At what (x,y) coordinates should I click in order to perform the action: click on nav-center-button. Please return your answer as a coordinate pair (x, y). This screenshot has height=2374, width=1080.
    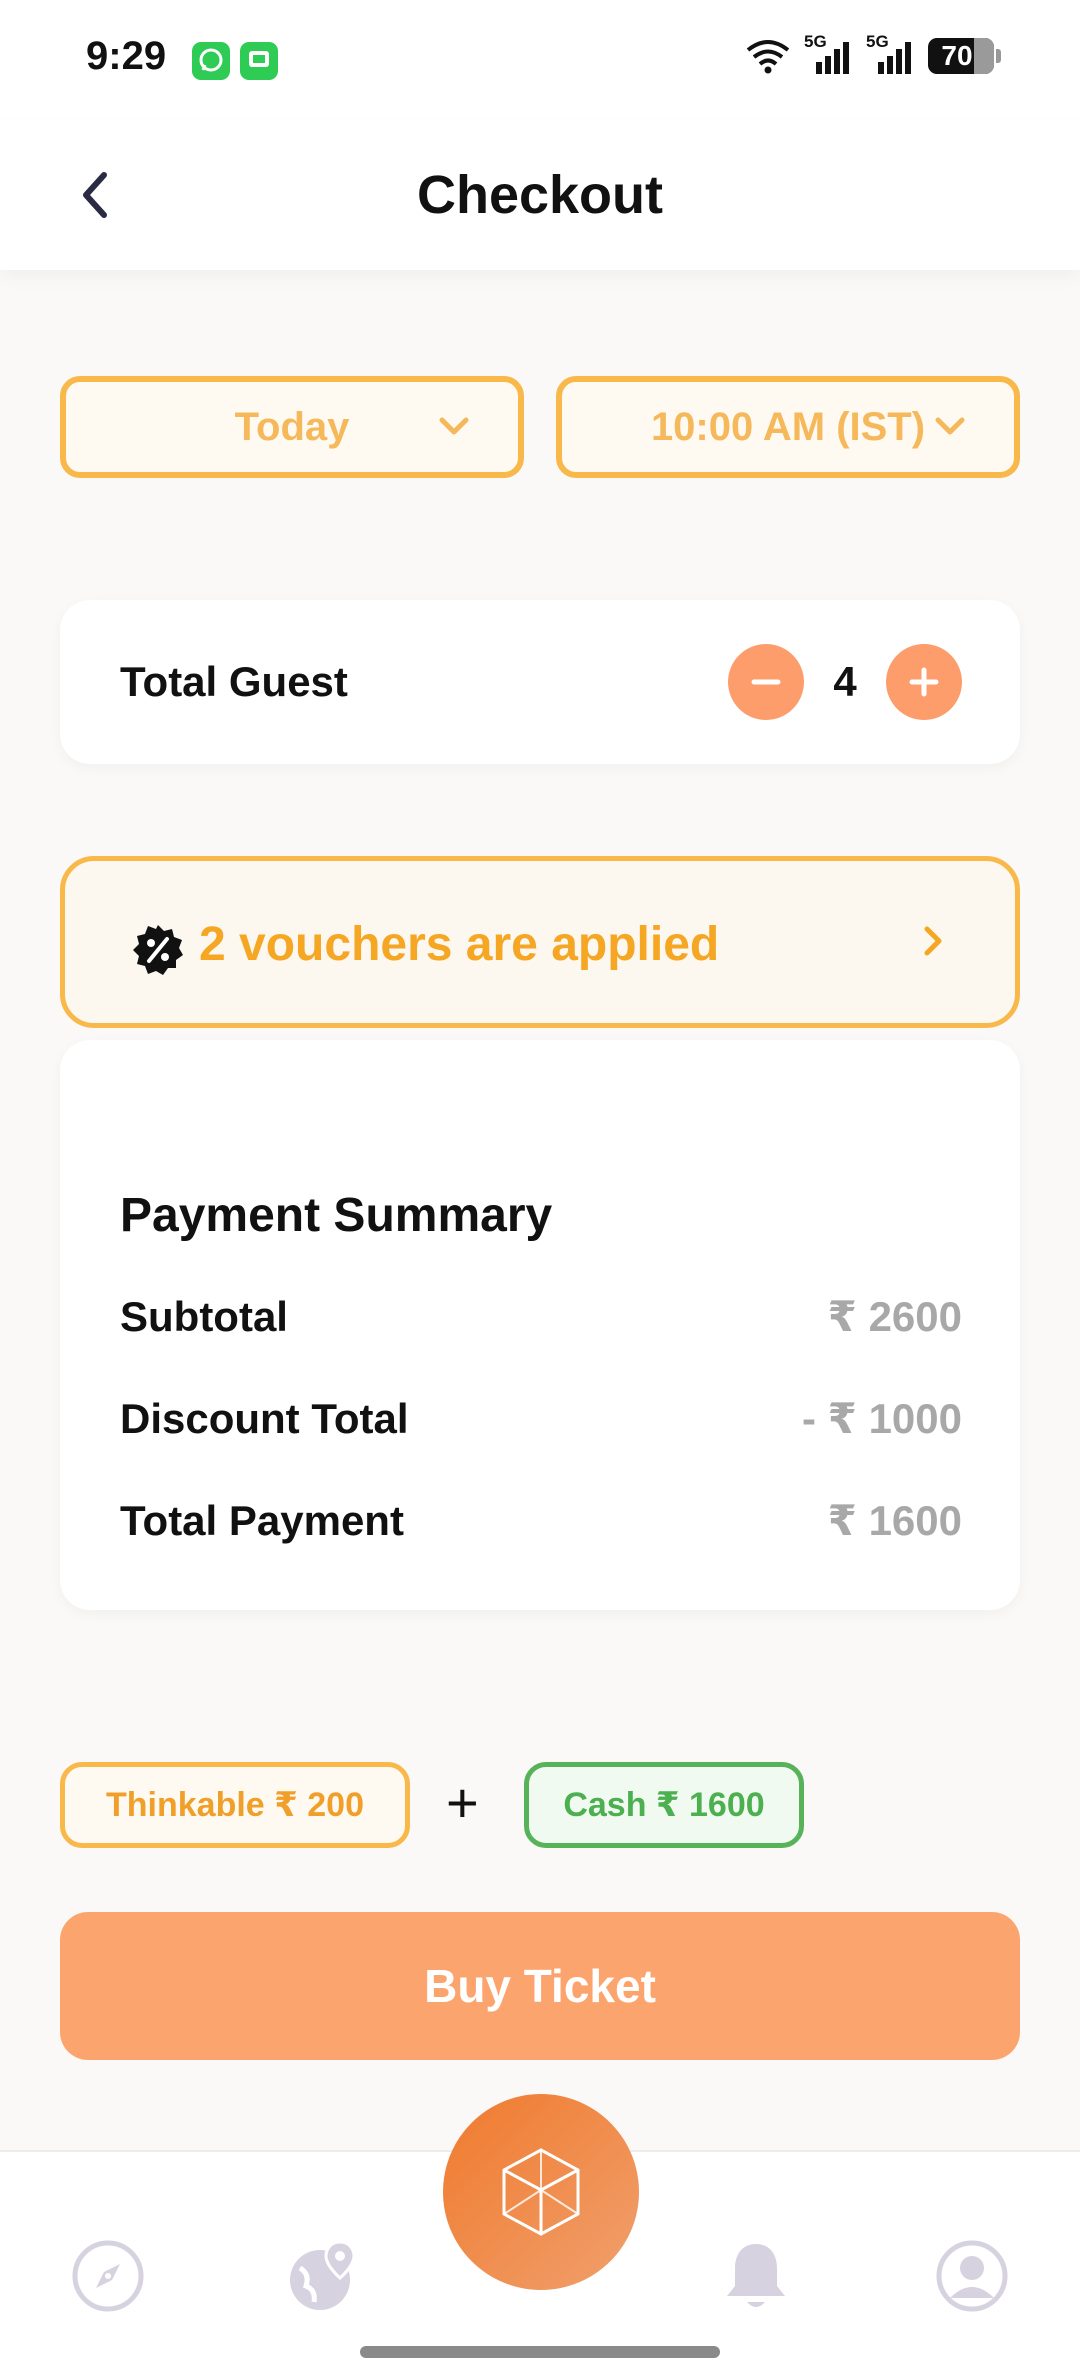
    Looking at the image, I should click on (541, 2192).